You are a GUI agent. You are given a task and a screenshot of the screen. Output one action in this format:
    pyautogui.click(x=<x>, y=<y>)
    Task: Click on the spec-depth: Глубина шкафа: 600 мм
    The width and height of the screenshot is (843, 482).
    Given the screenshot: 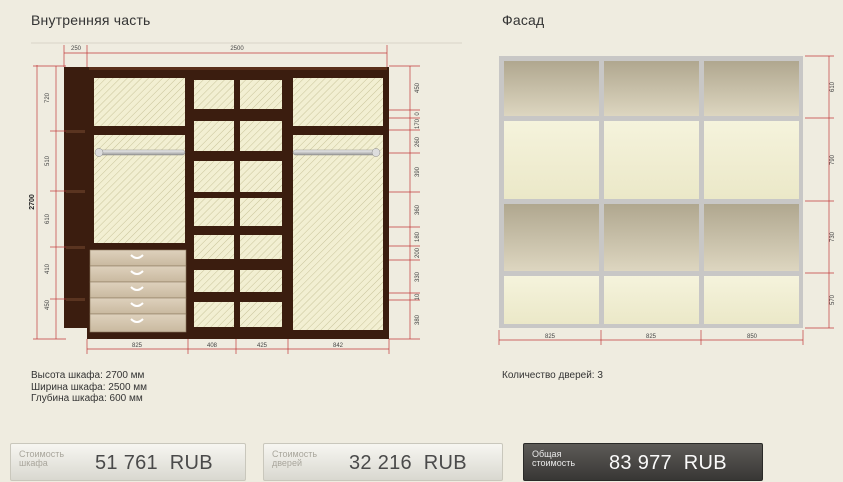 What is the action you would take?
    pyautogui.click(x=87, y=398)
    